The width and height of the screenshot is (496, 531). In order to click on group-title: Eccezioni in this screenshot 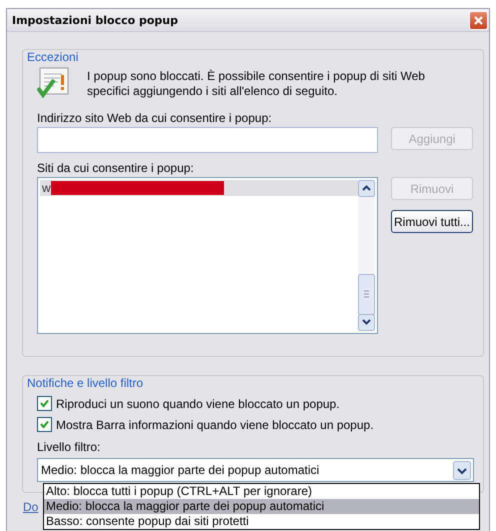, I will do `click(53, 57)`.